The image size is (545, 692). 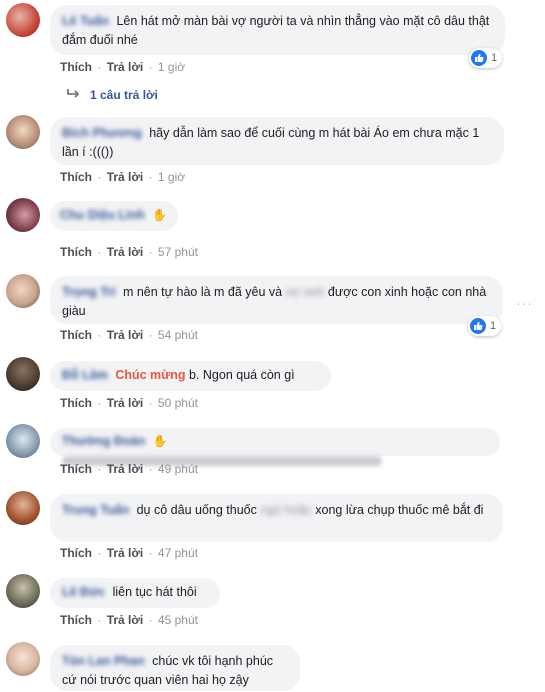 I want to click on comment-actions: Thích · Trả lời · 47 phút, so click(x=129, y=553).